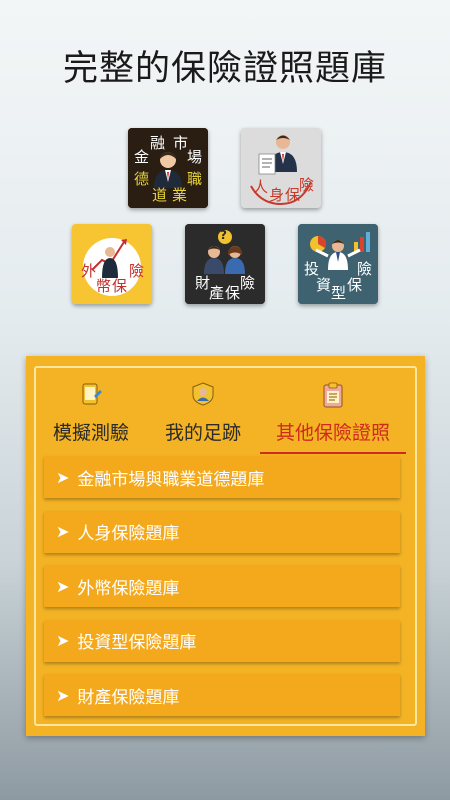 The width and height of the screenshot is (450, 800). Describe the element at coordinates (137, 643) in the screenshot. I see `list-item-label: 投資型保險題庫` at that location.